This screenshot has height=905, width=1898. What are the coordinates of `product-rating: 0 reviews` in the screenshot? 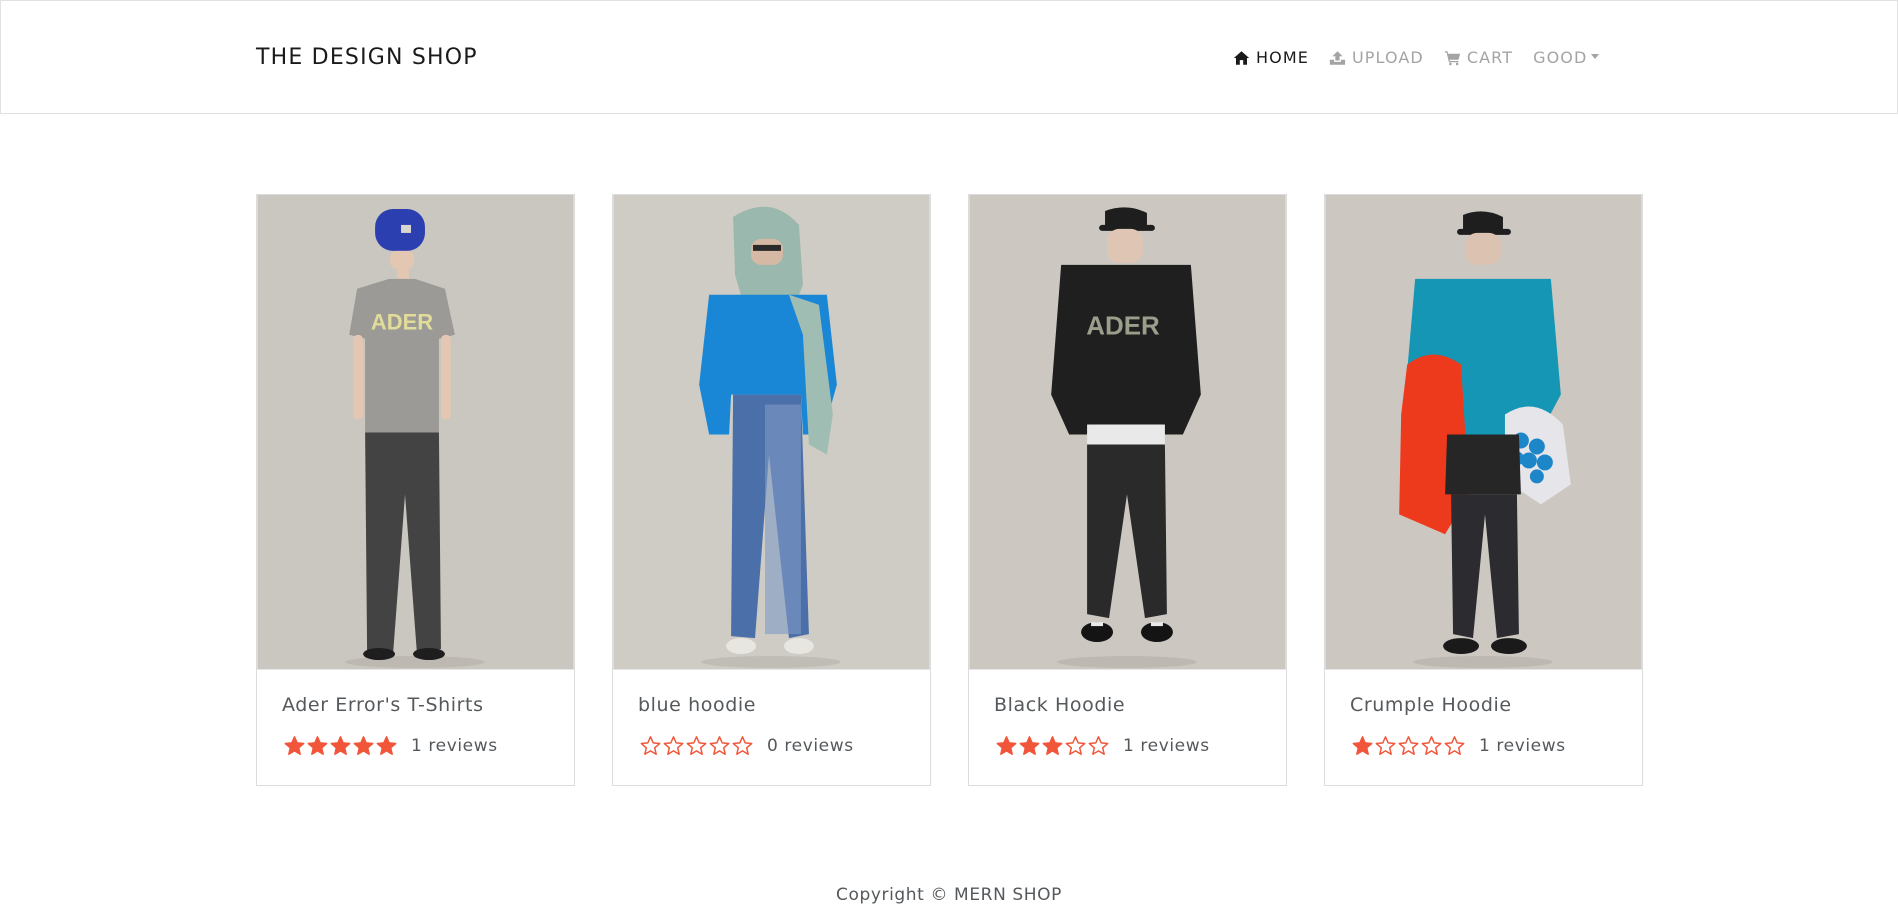 It's located at (746, 746).